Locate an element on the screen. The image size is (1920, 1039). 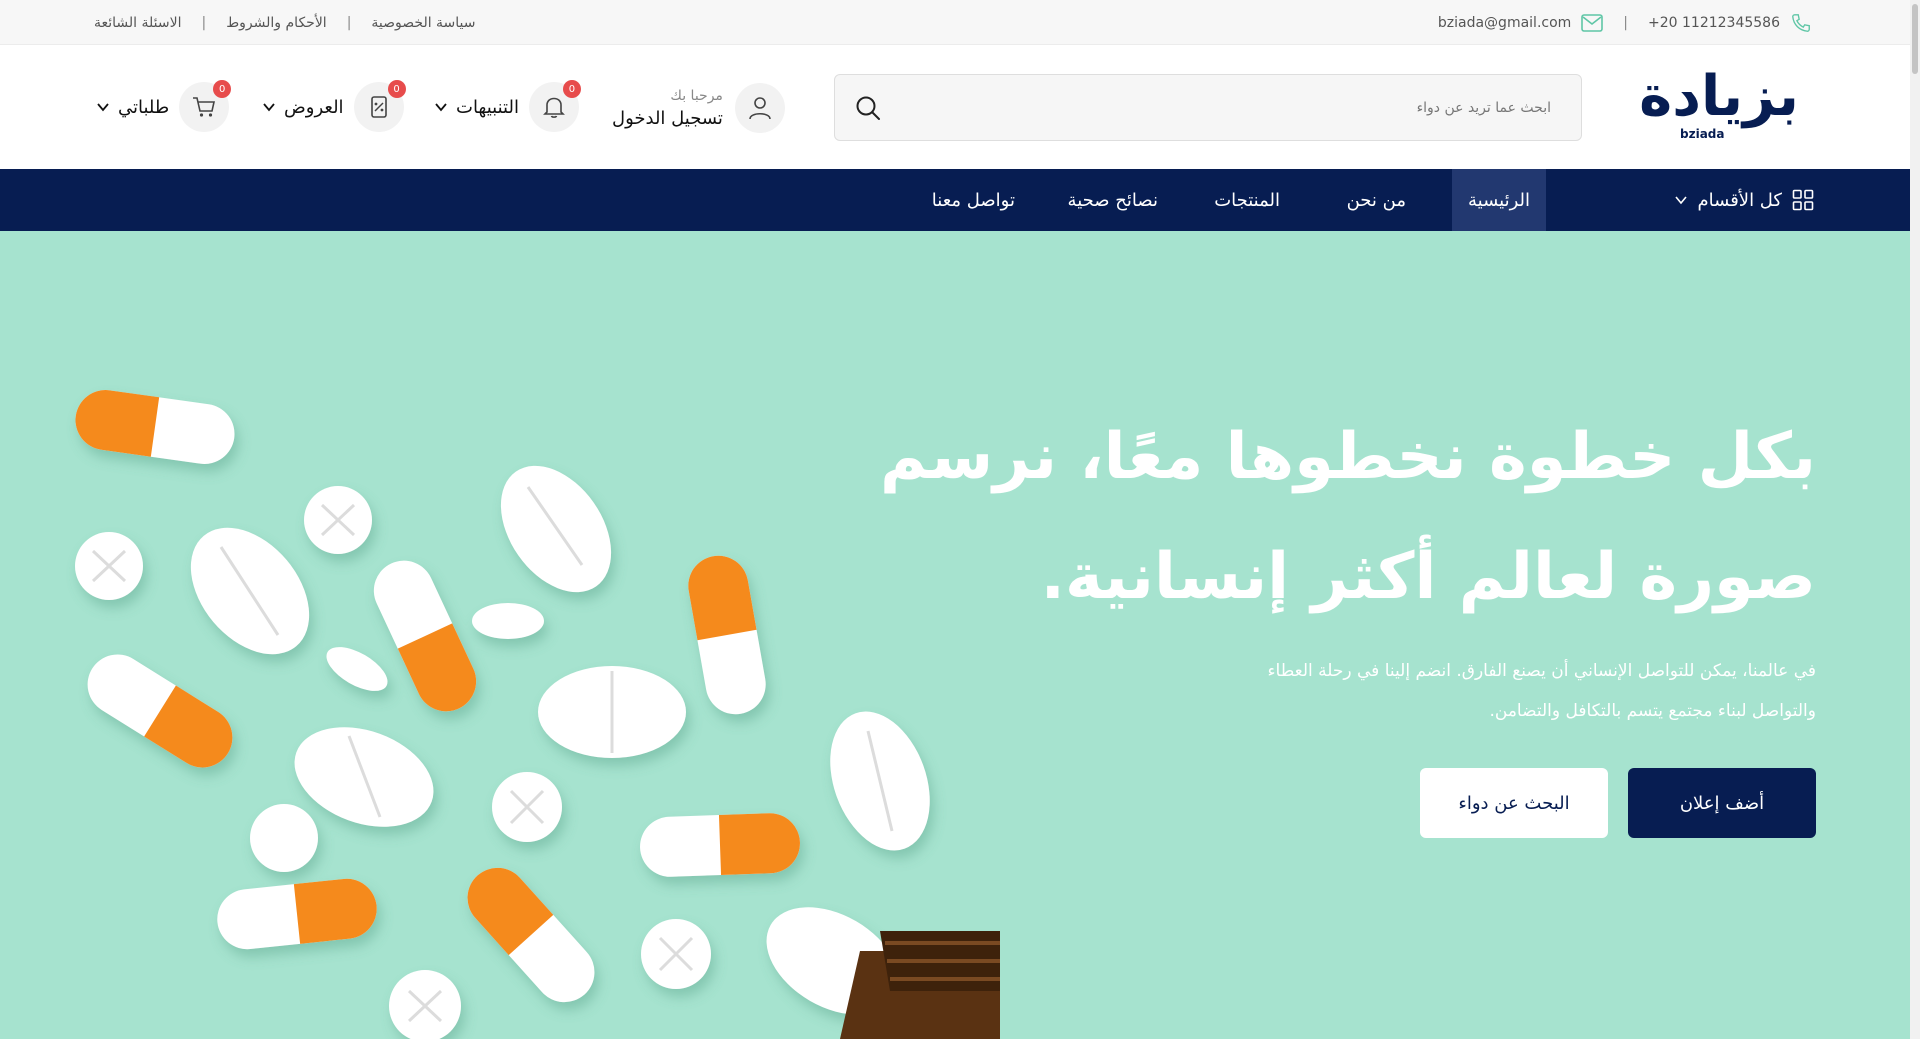
nav-products: المنتجات is located at coordinates (1247, 200).